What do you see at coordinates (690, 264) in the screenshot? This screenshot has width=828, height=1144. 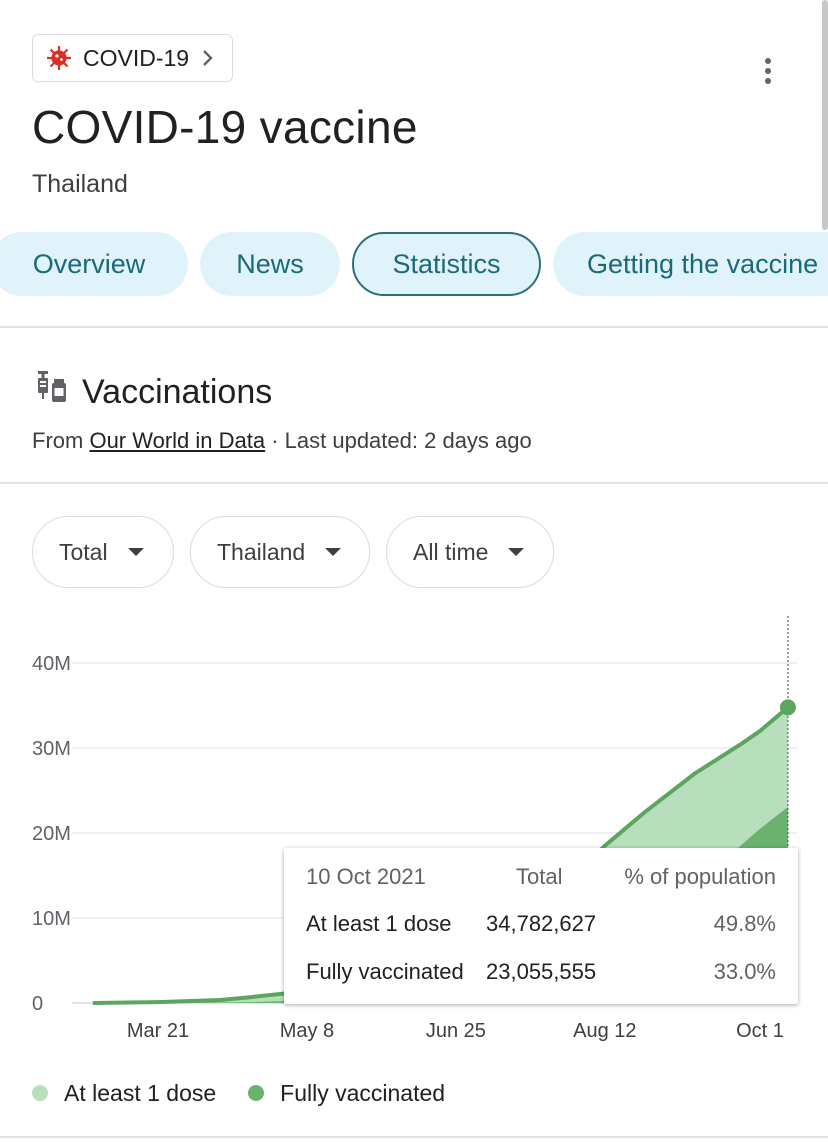 I see `tab-getting-the-vaccine: Getting the vaccine` at bounding box center [690, 264].